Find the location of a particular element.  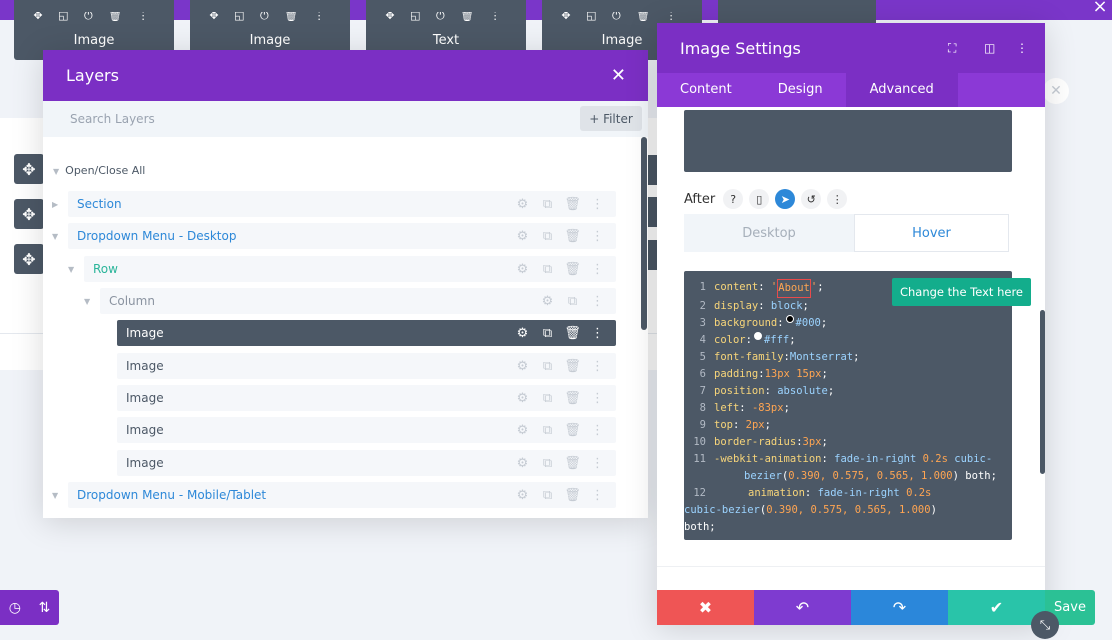

settings-action-bar: ✖ ↶ ↷ ✔ is located at coordinates (851, 607).